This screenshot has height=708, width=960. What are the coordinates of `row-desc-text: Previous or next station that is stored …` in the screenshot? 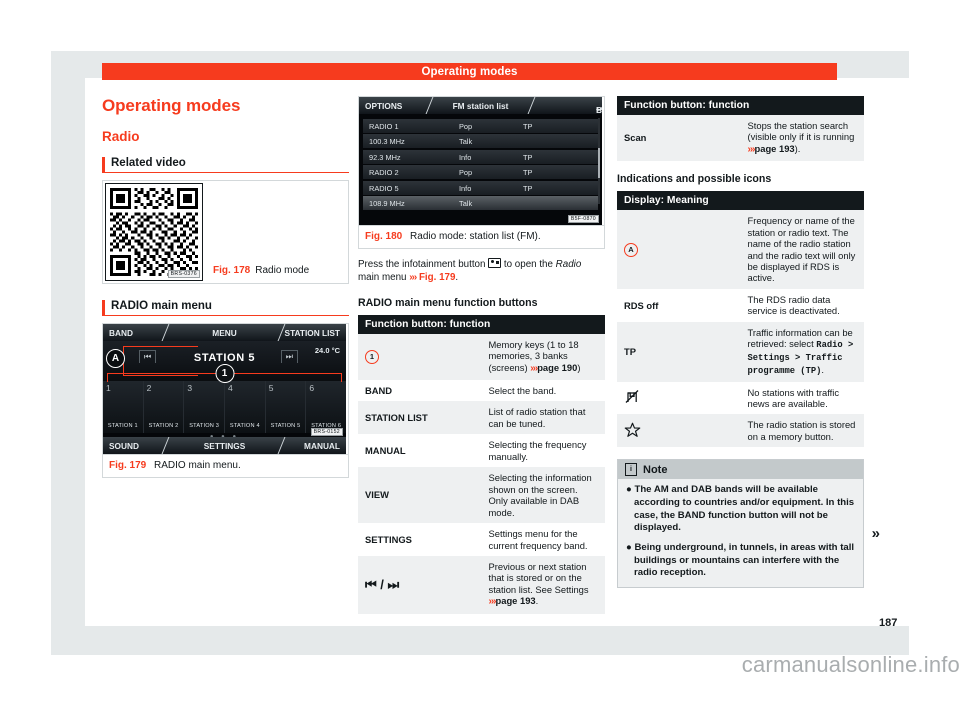 It's located at (538, 578).